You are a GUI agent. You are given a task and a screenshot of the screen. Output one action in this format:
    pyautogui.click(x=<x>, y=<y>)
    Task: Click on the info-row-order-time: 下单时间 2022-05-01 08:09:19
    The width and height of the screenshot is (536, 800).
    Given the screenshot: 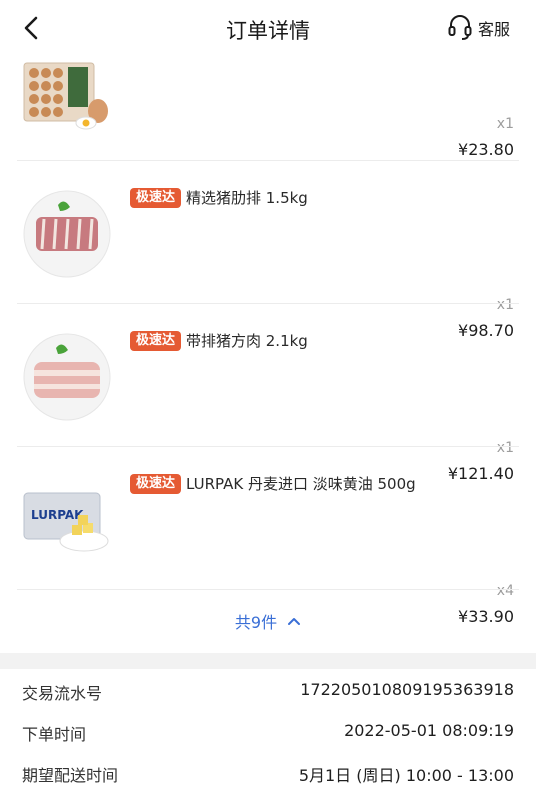 What is the action you would take?
    pyautogui.click(x=268, y=730)
    